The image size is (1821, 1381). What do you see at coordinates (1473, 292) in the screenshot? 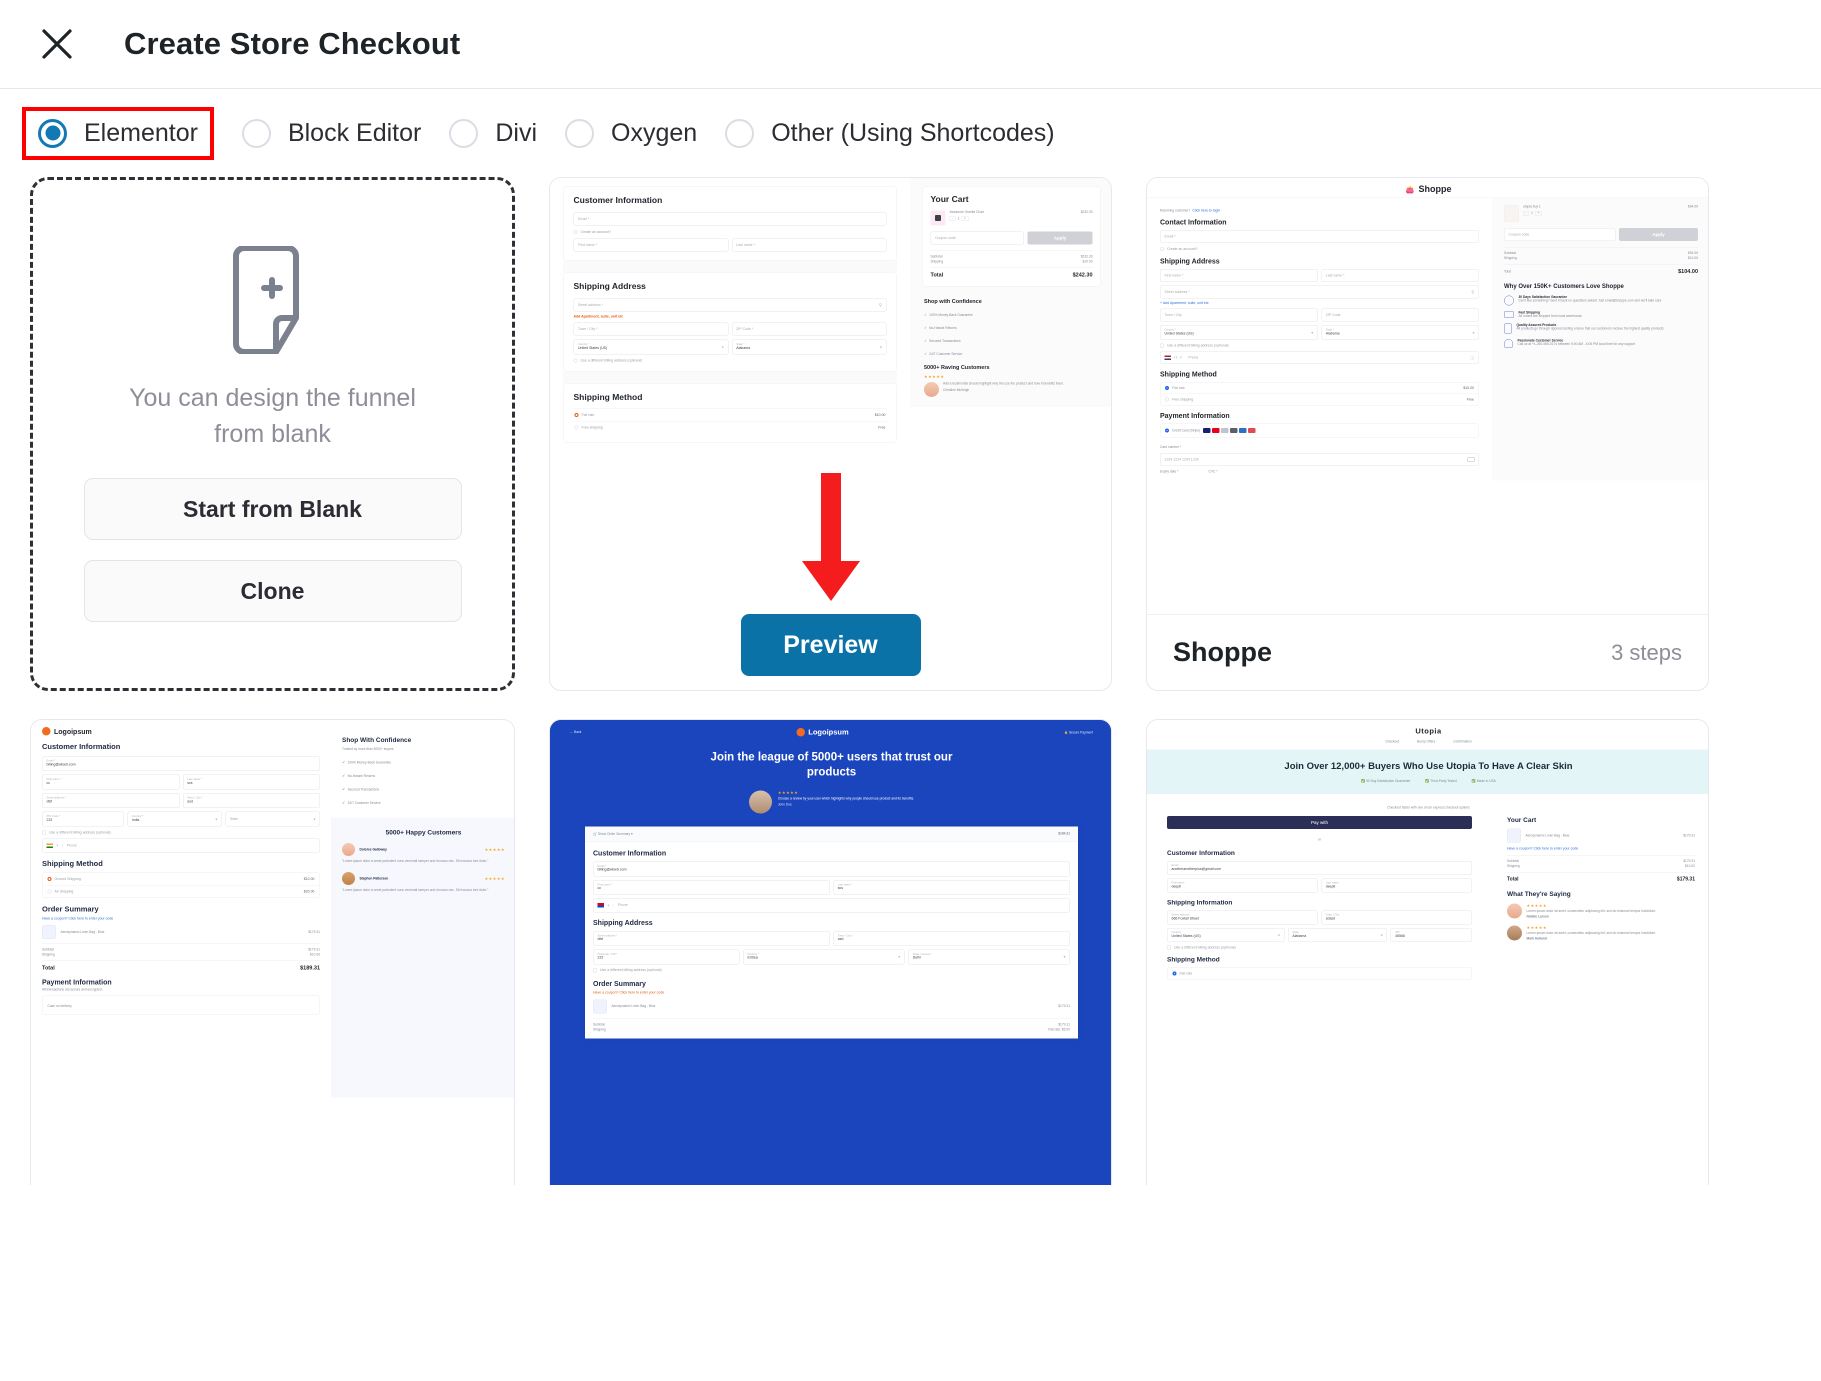
I see `search-icon: ⚲` at bounding box center [1473, 292].